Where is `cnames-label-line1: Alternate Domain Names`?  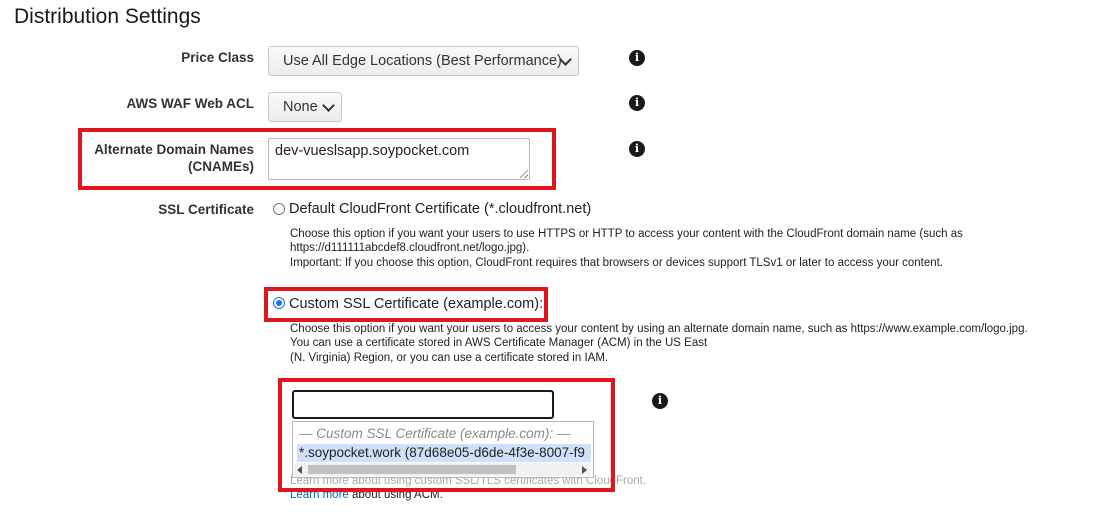 cnames-label-line1: Alternate Domain Names is located at coordinates (174, 149).